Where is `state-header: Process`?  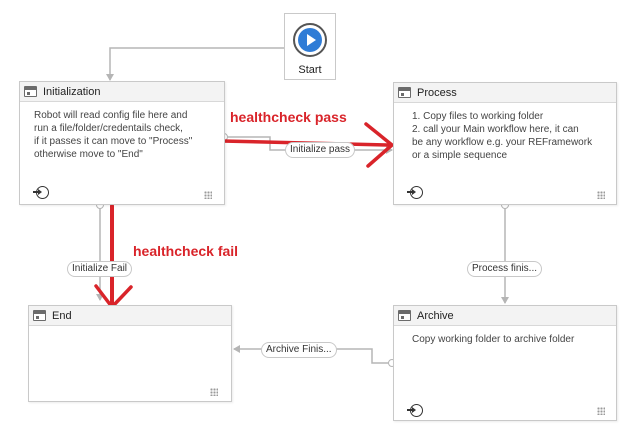
state-header: Process is located at coordinates (505, 93).